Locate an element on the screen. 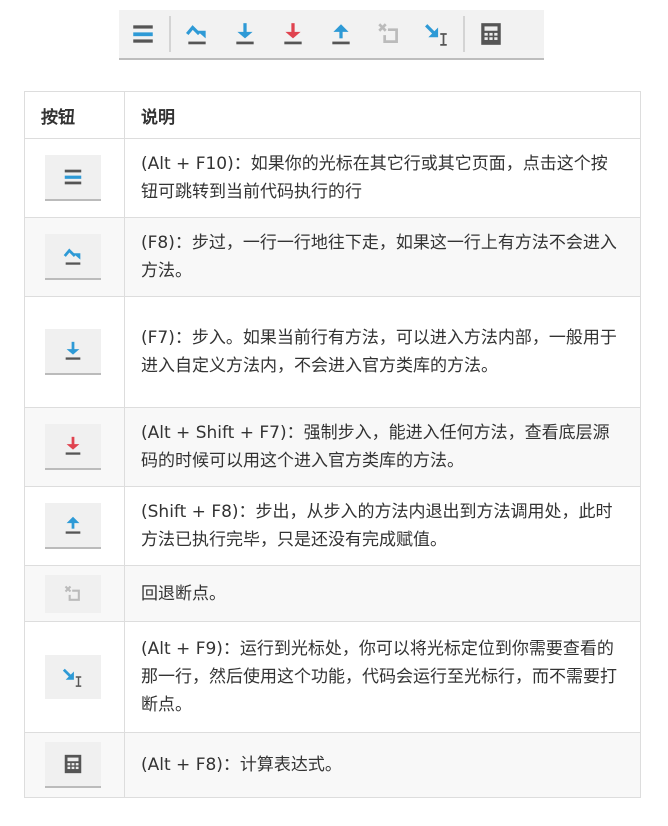  row-description: (Alt + F8)：计算表达式。 is located at coordinates (382, 765).